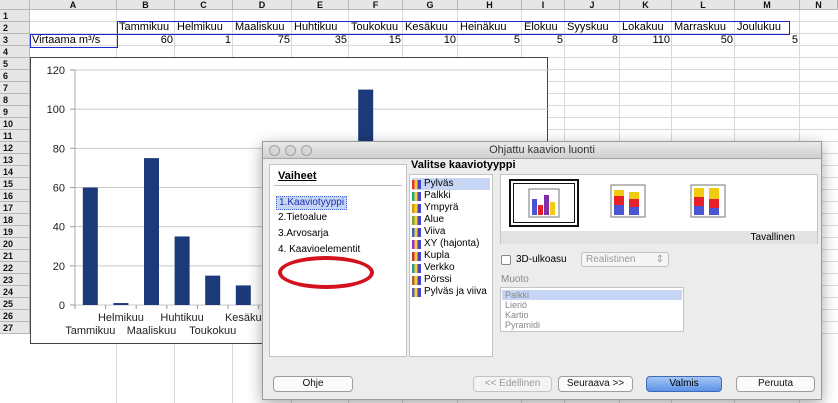 This screenshot has height=403, width=838. I want to click on chart-type-6: XY (hajonta), so click(451, 244).